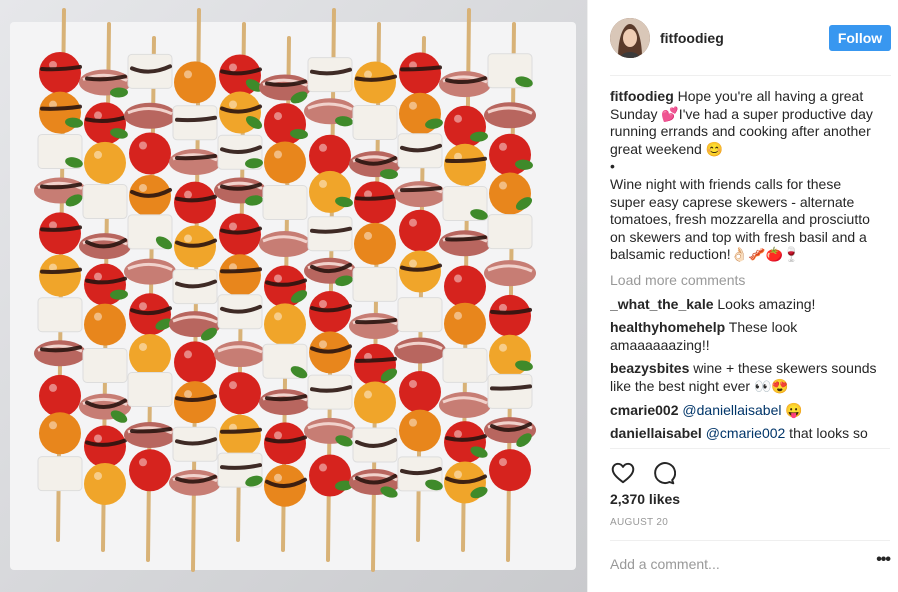  Describe the element at coordinates (662, 304) in the screenshot. I see `comment-username: _what_the_kale` at that location.